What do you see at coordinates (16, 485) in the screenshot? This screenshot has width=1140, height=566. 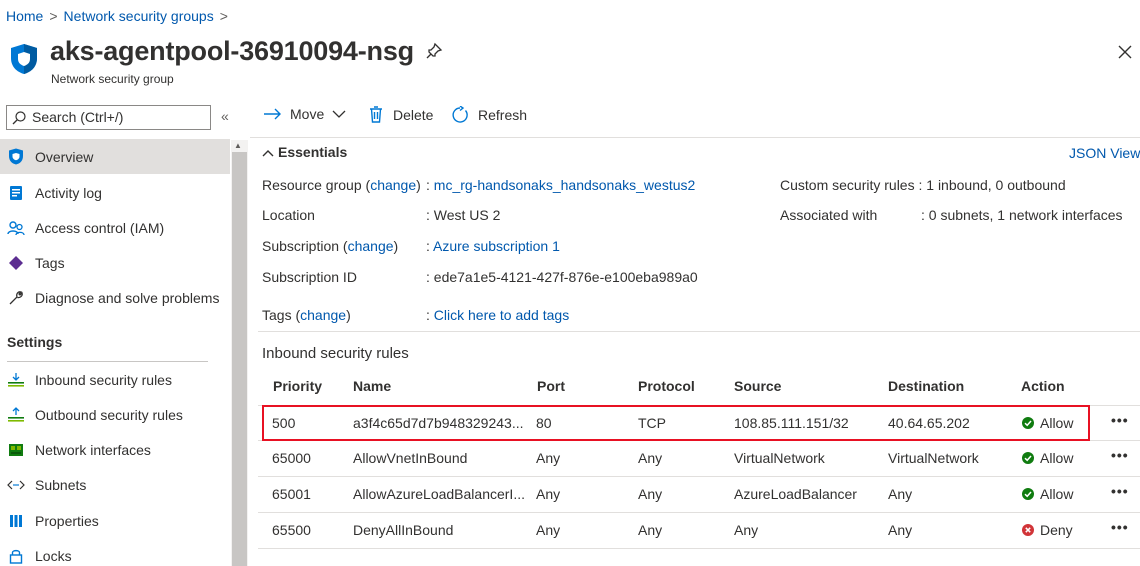 I see `subnet-icon` at bounding box center [16, 485].